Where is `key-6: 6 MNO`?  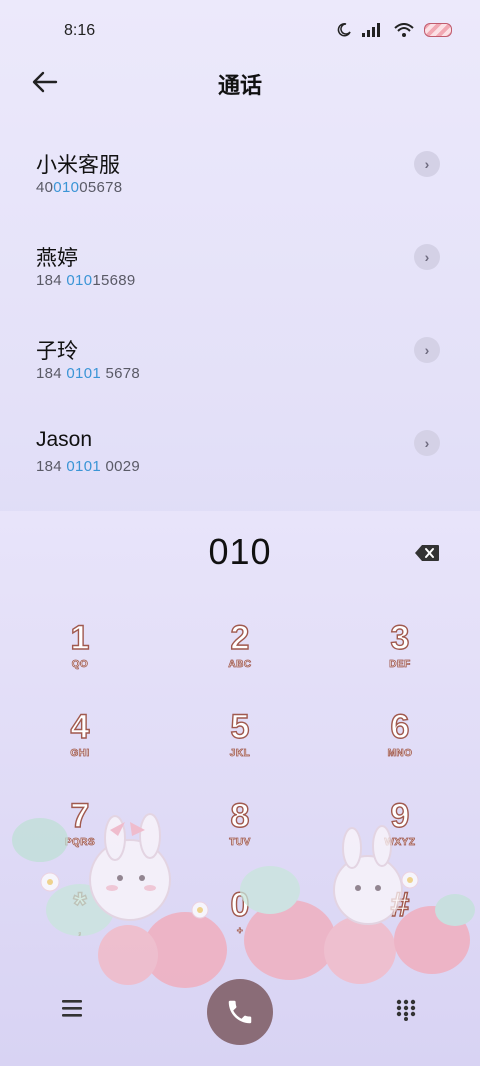
key-6: 6 MNO is located at coordinates (400, 747).